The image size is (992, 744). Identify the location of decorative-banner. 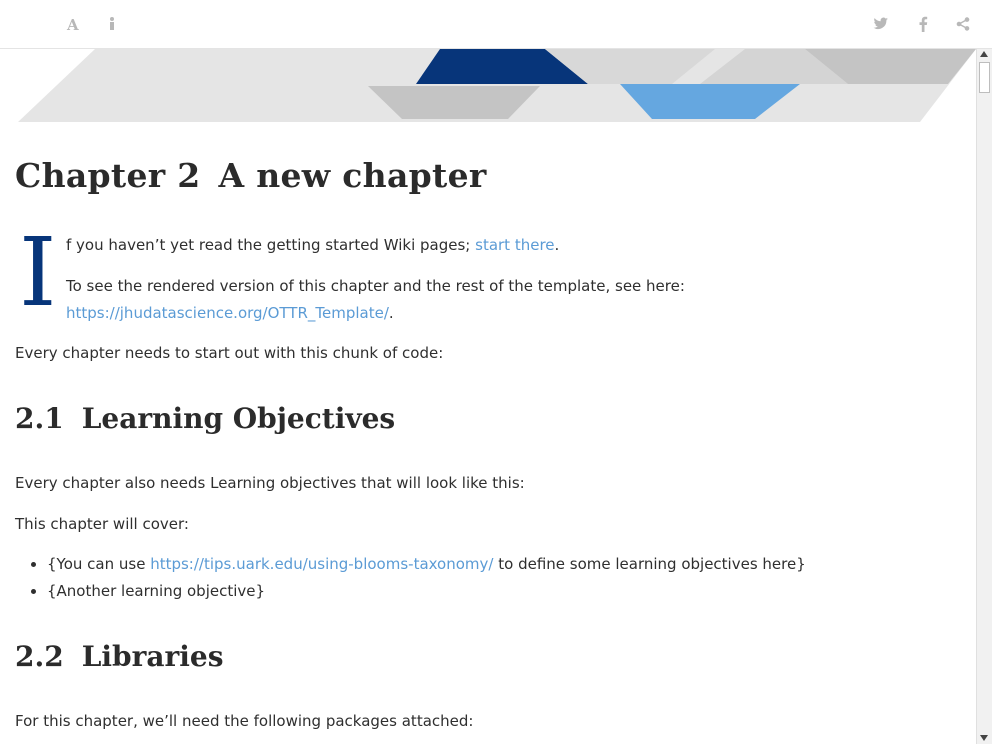
(497, 85).